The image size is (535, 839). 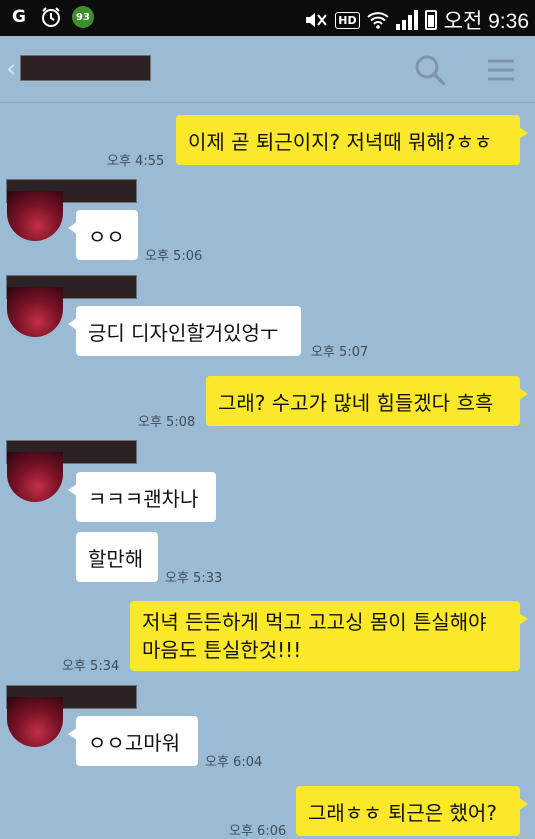 What do you see at coordinates (501, 70) in the screenshot?
I see `menu-icon` at bounding box center [501, 70].